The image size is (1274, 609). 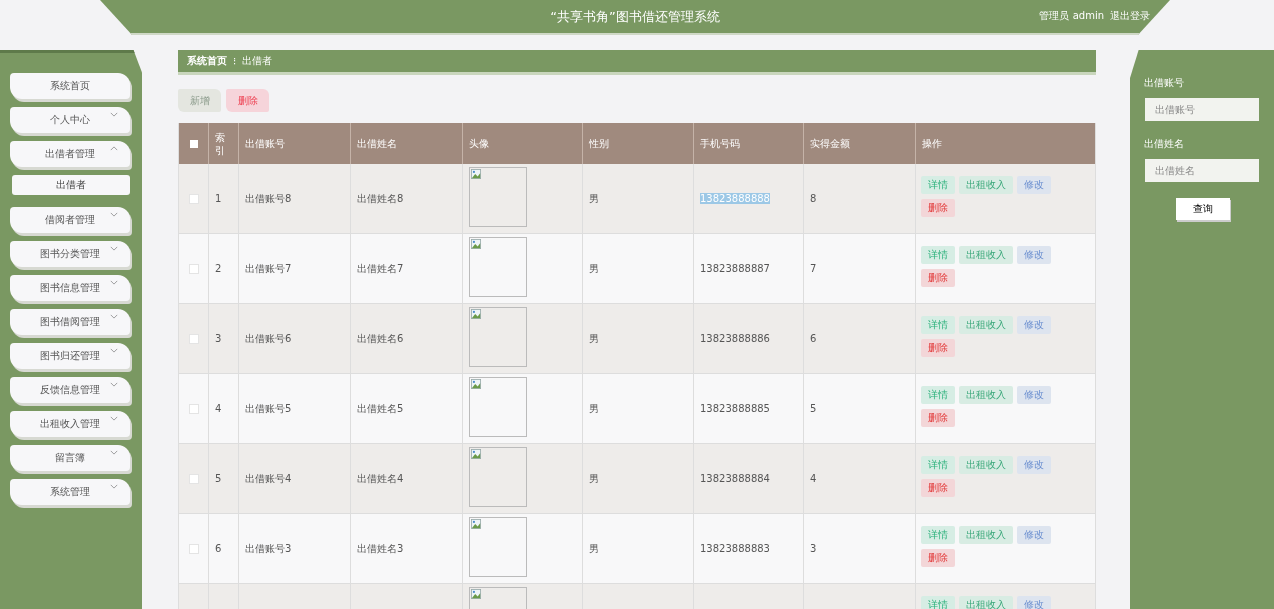 What do you see at coordinates (380, 338) in the screenshot?
I see `table-cell: 出借姓名6` at bounding box center [380, 338].